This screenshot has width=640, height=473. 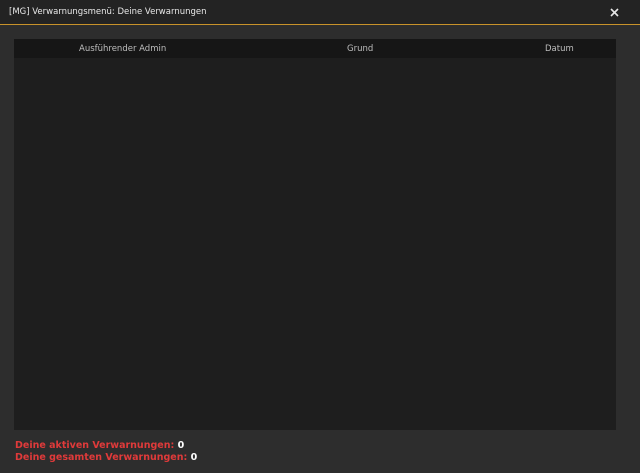 I want to click on active-warnings-line: Deine aktiven Verwarnungen: 0, so click(x=99, y=445).